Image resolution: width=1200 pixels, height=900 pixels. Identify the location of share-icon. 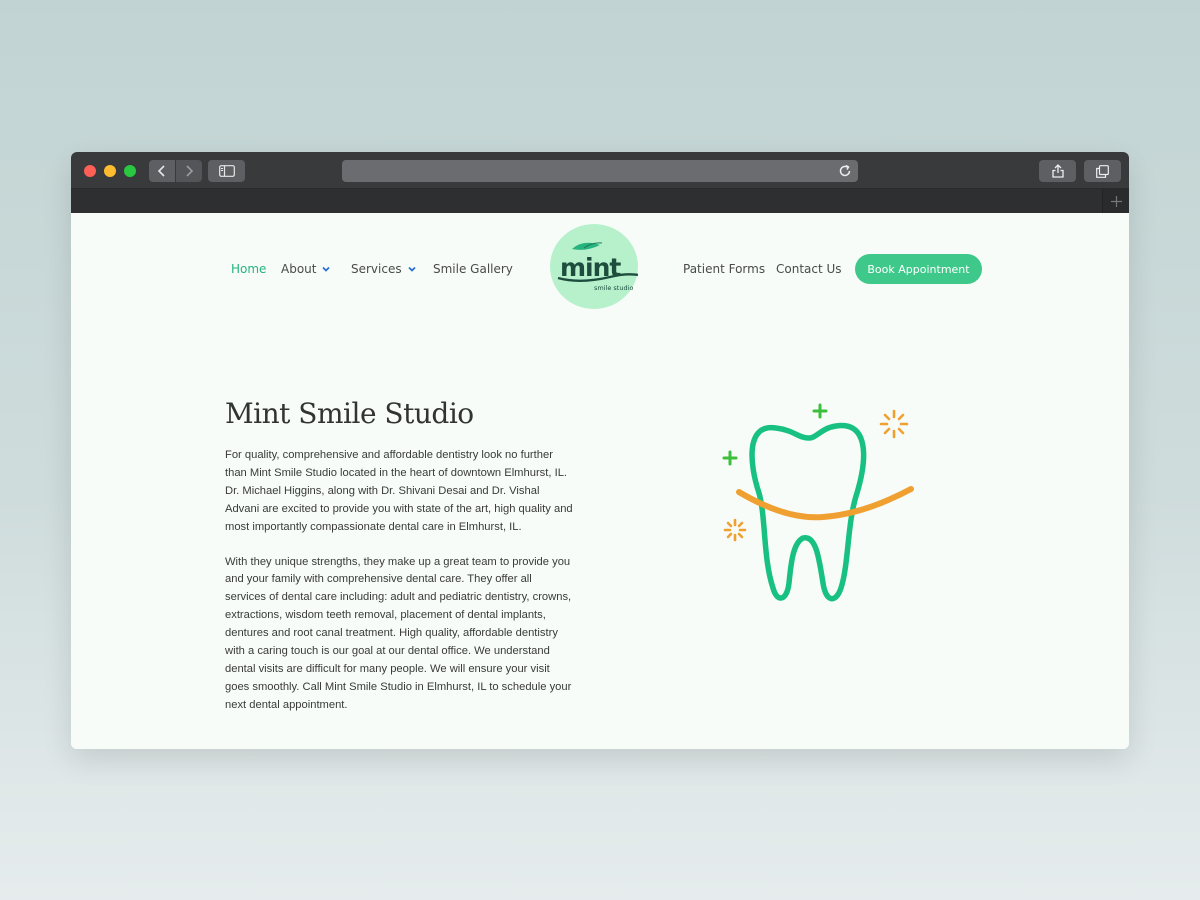
(1057, 171).